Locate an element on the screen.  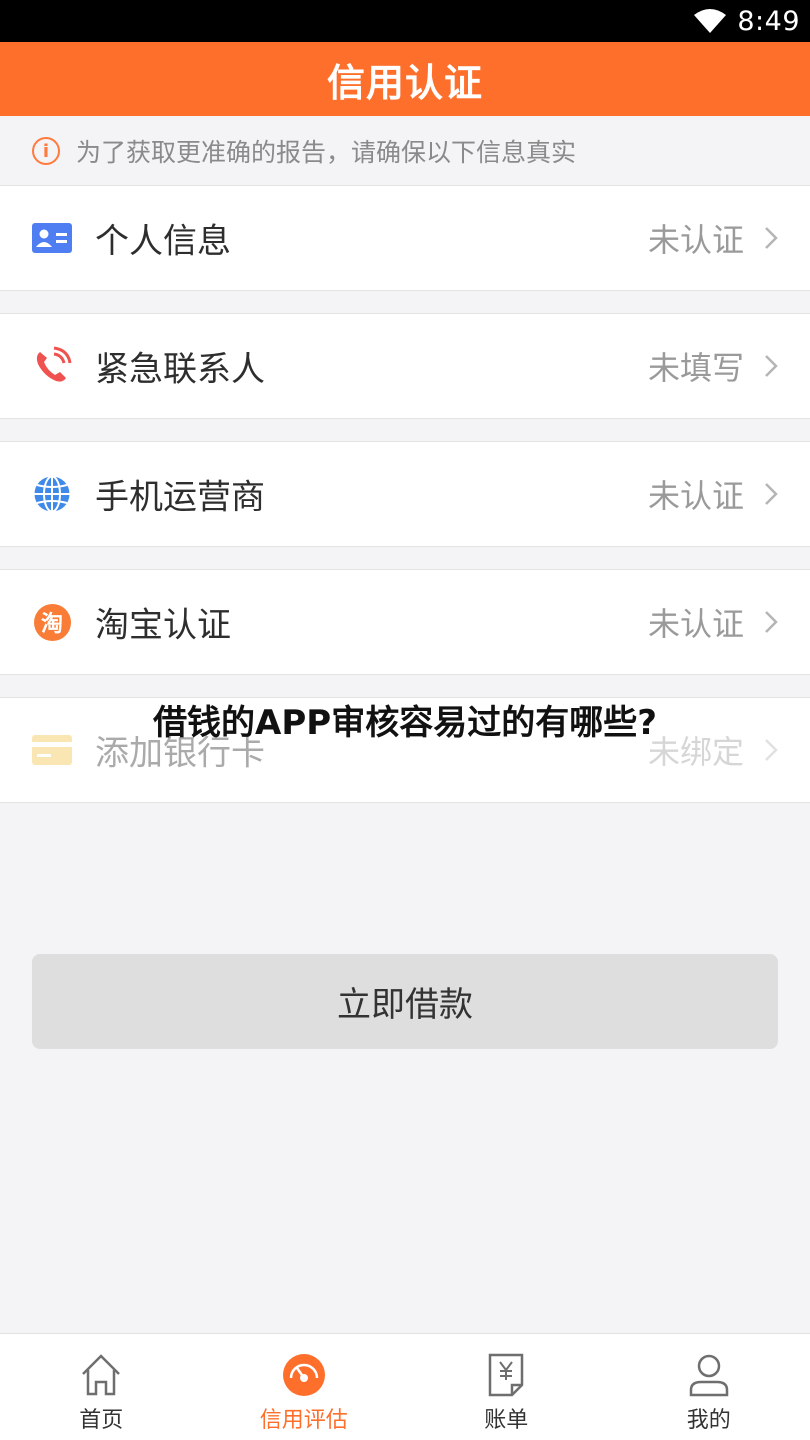
gauge-icon is located at coordinates (303, 1375).